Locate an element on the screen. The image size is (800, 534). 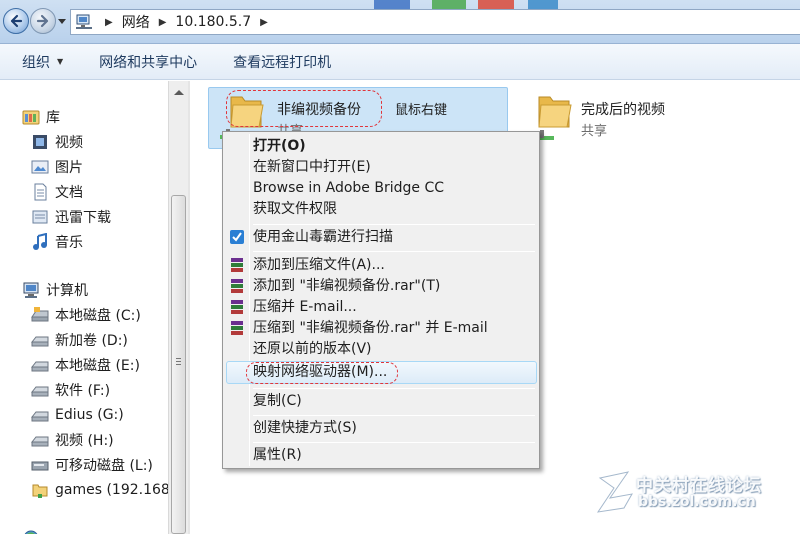
sidebar-item-label: 视频 (H:) is located at coordinates (84, 441).